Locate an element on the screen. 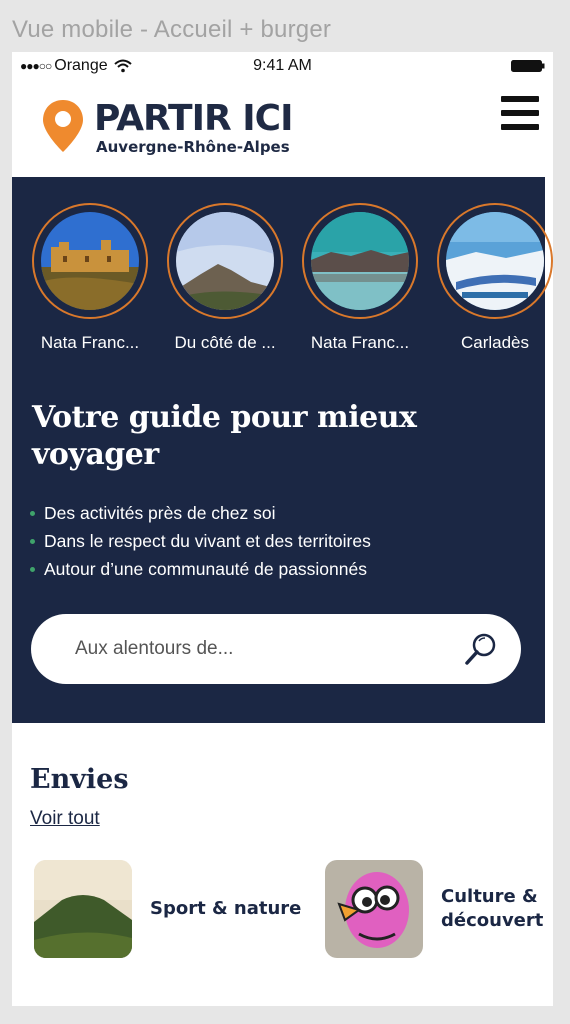 The height and width of the screenshot is (1024, 570). category-label: Sport & nature is located at coordinates (226, 908).